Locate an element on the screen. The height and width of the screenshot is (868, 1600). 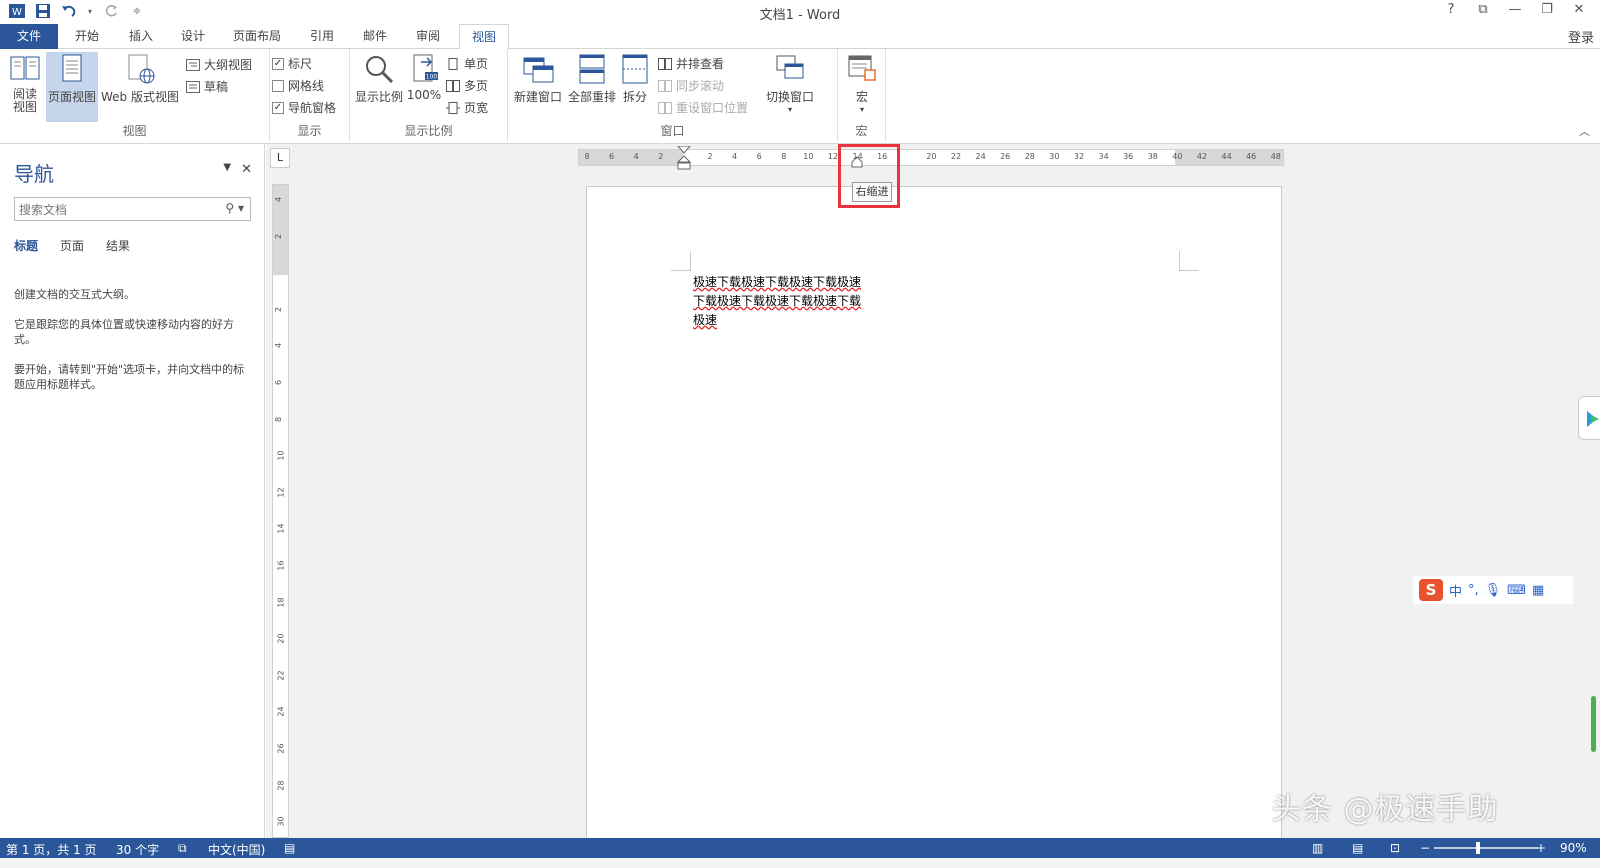
ruler-tick: 46 is located at coordinates (1251, 156).